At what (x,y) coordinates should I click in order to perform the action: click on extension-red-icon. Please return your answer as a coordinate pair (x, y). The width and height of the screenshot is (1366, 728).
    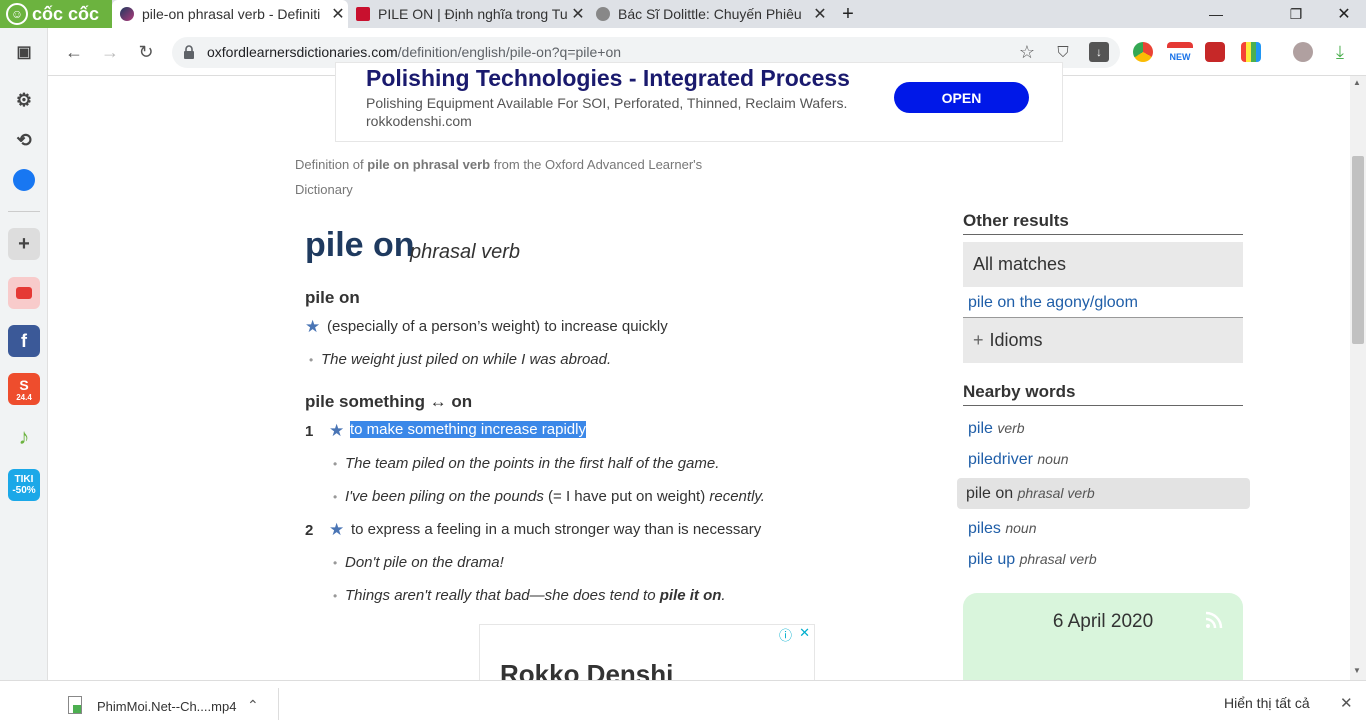
    Looking at the image, I should click on (1215, 52).